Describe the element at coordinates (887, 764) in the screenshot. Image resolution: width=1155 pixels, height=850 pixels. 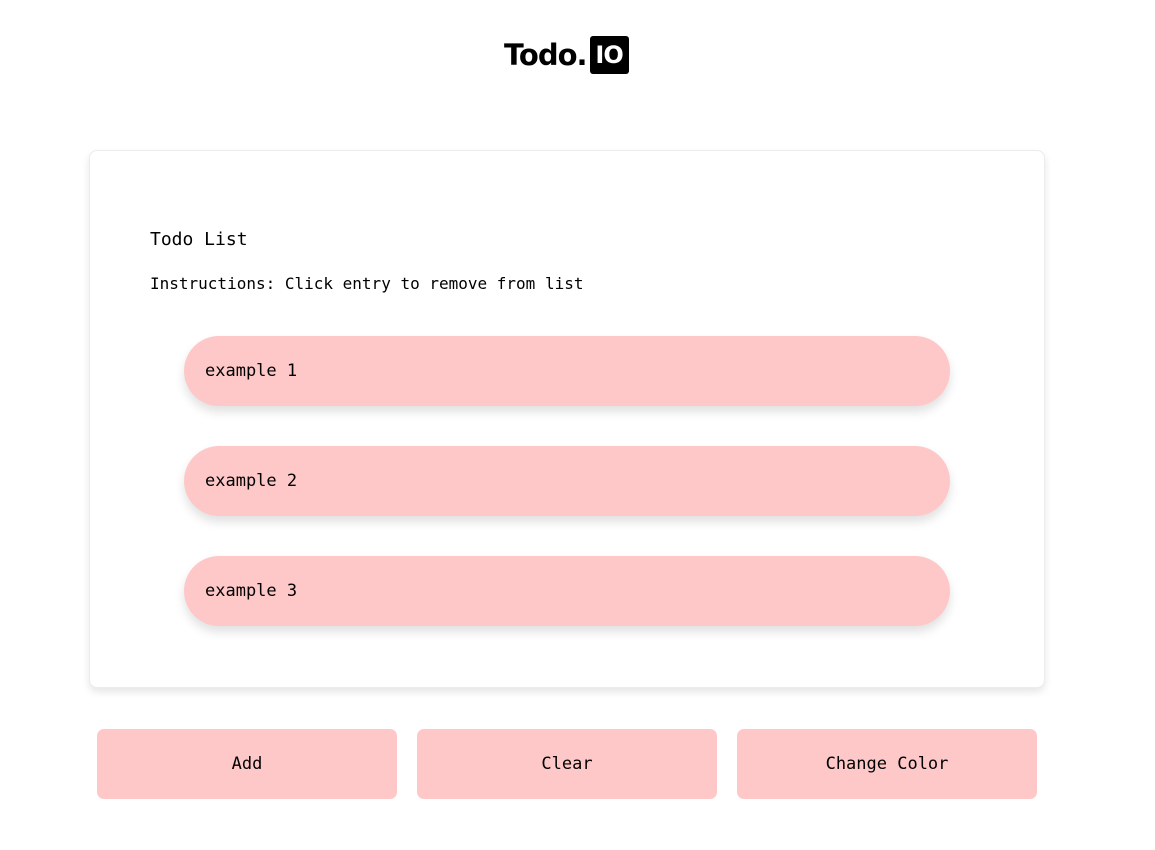
I see `change-color-button: Change Color` at that location.